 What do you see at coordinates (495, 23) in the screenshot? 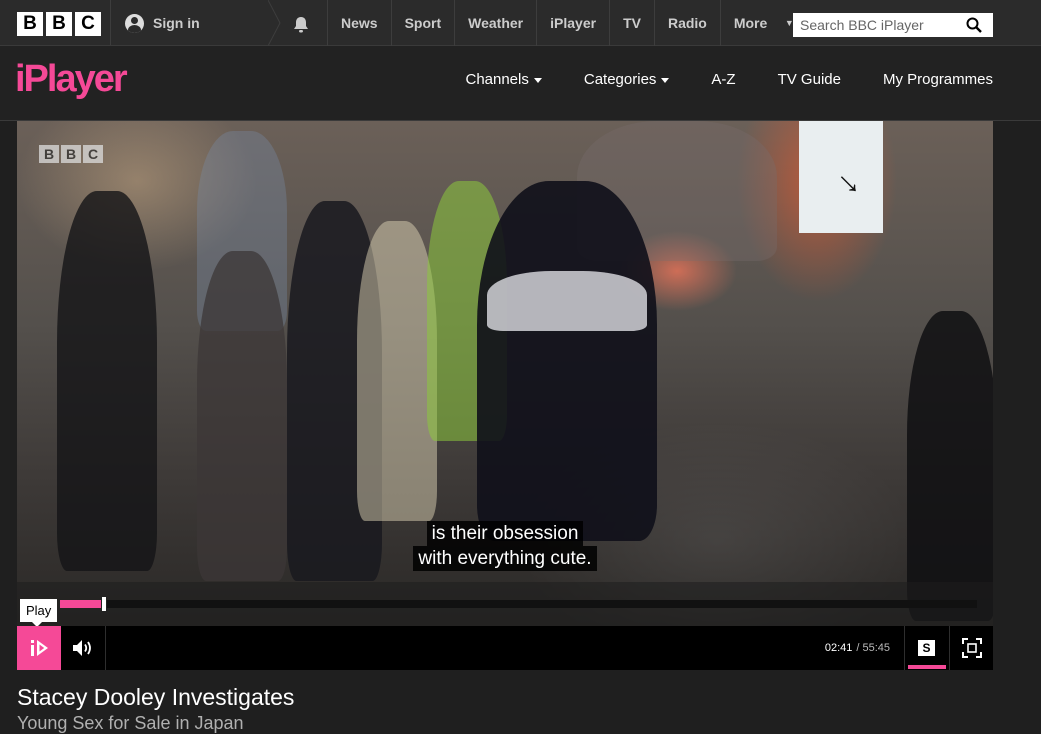
I see `nav-weather: Weather` at bounding box center [495, 23].